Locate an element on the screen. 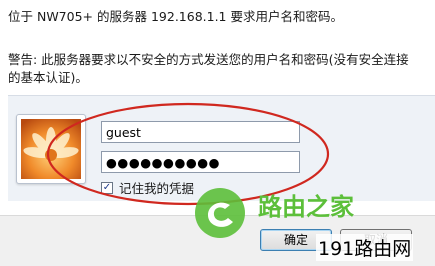 The height and width of the screenshot is (266, 435). cancel-button: 取消 is located at coordinates (376, 240).